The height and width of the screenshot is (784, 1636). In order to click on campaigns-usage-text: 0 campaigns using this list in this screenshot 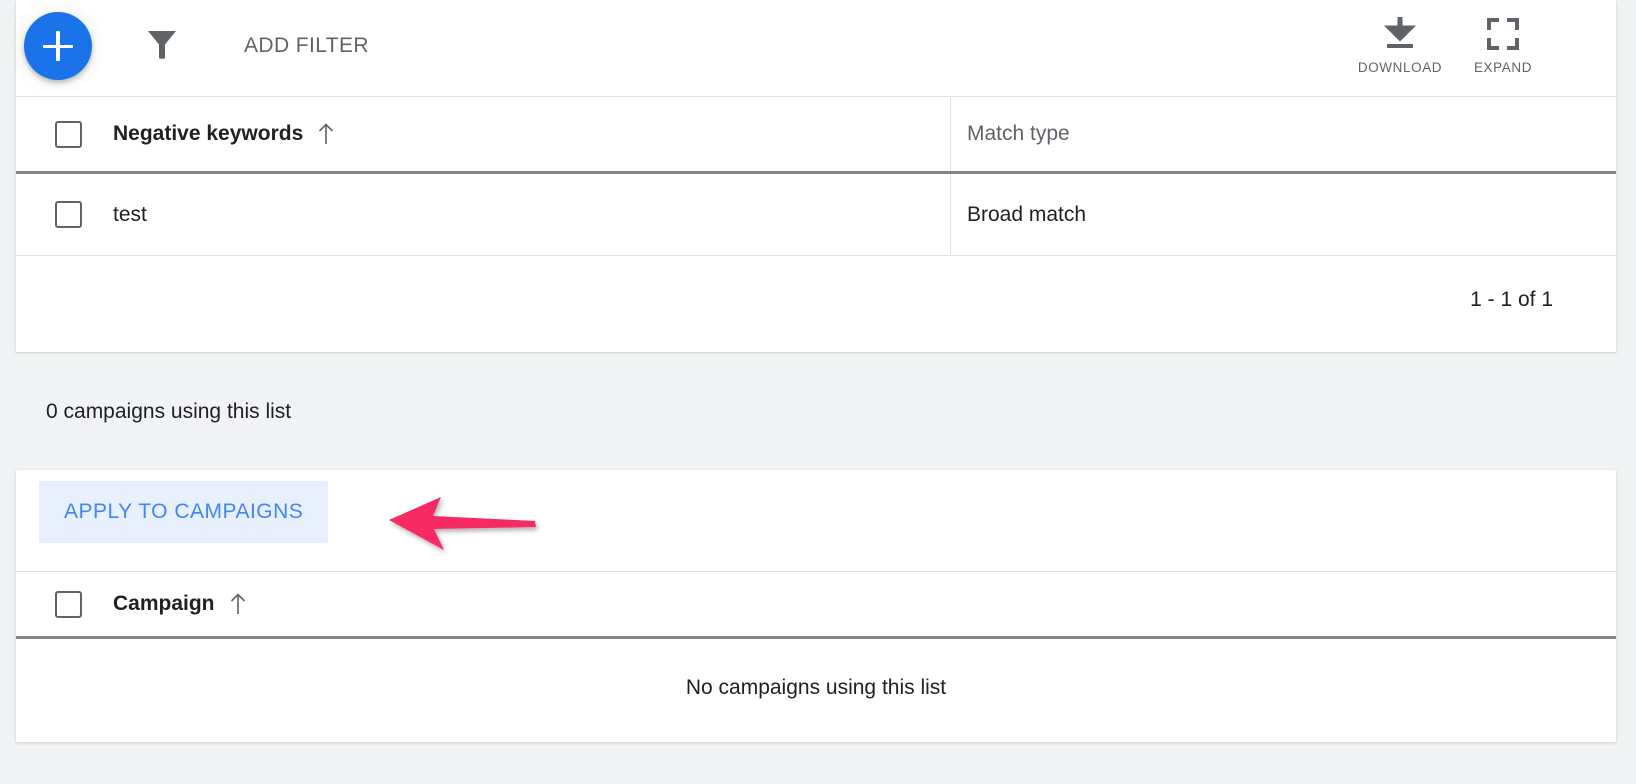, I will do `click(169, 411)`.